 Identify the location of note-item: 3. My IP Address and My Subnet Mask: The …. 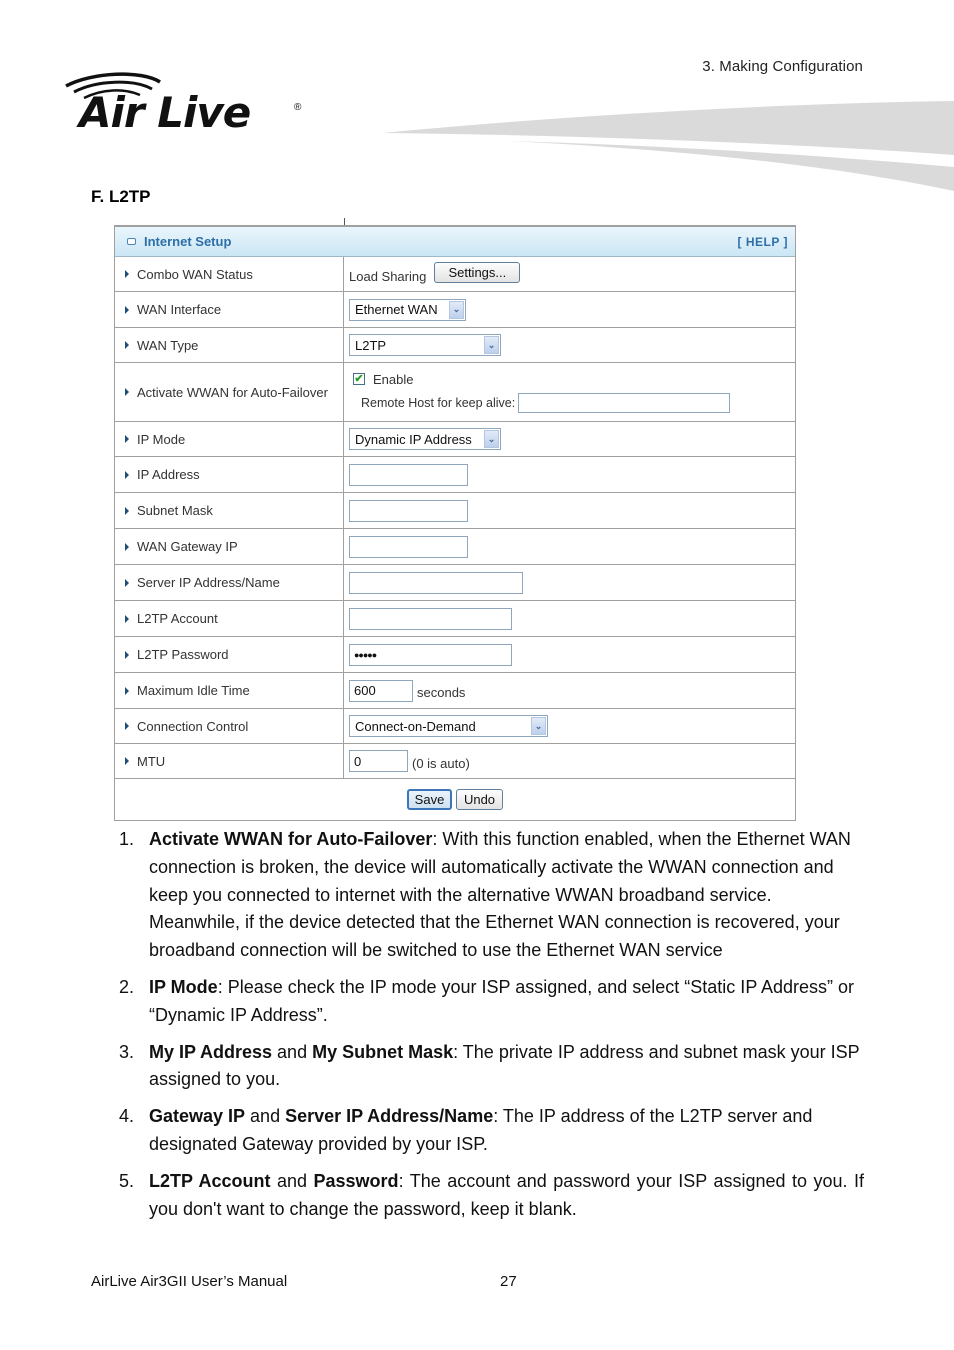
(491, 1067).